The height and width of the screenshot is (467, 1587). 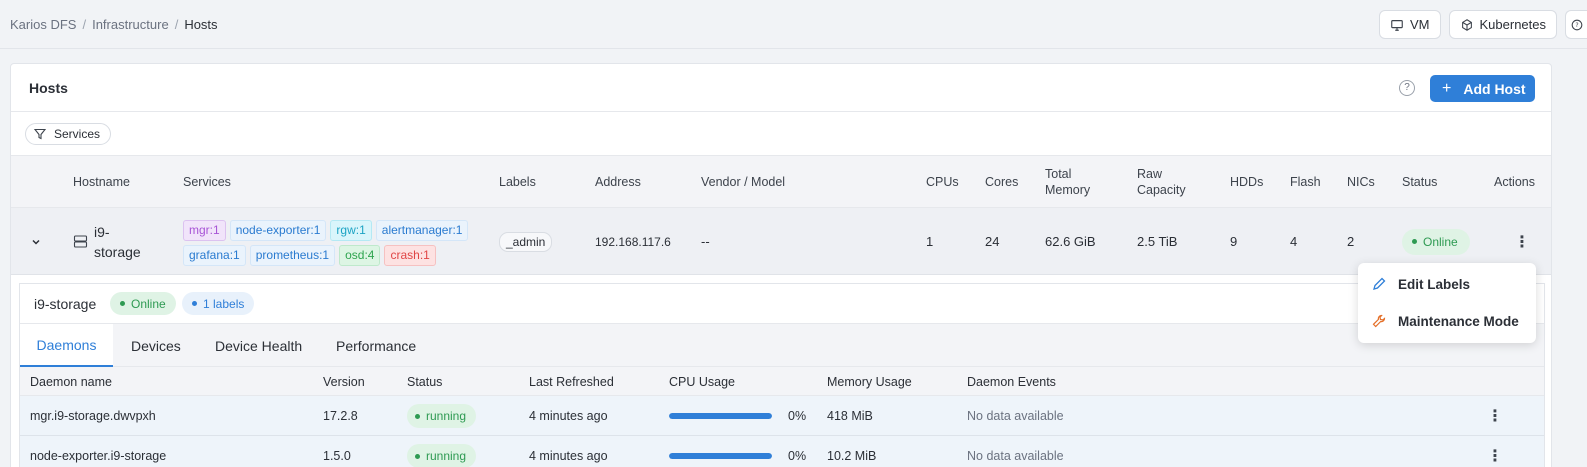 I want to click on col-daemon-name: Daemon name, so click(x=71, y=381).